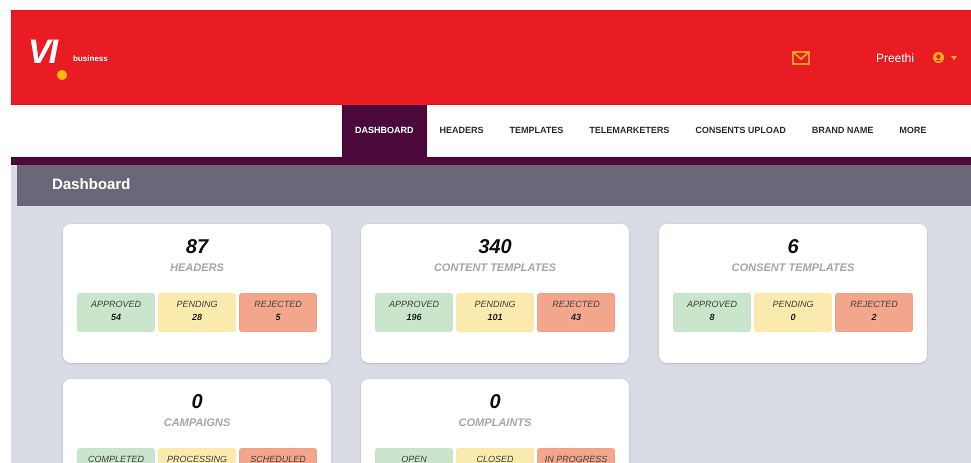 The height and width of the screenshot is (463, 971). Describe the element at coordinates (414, 312) in the screenshot. I see `status-tile: APPROVED 196` at that location.